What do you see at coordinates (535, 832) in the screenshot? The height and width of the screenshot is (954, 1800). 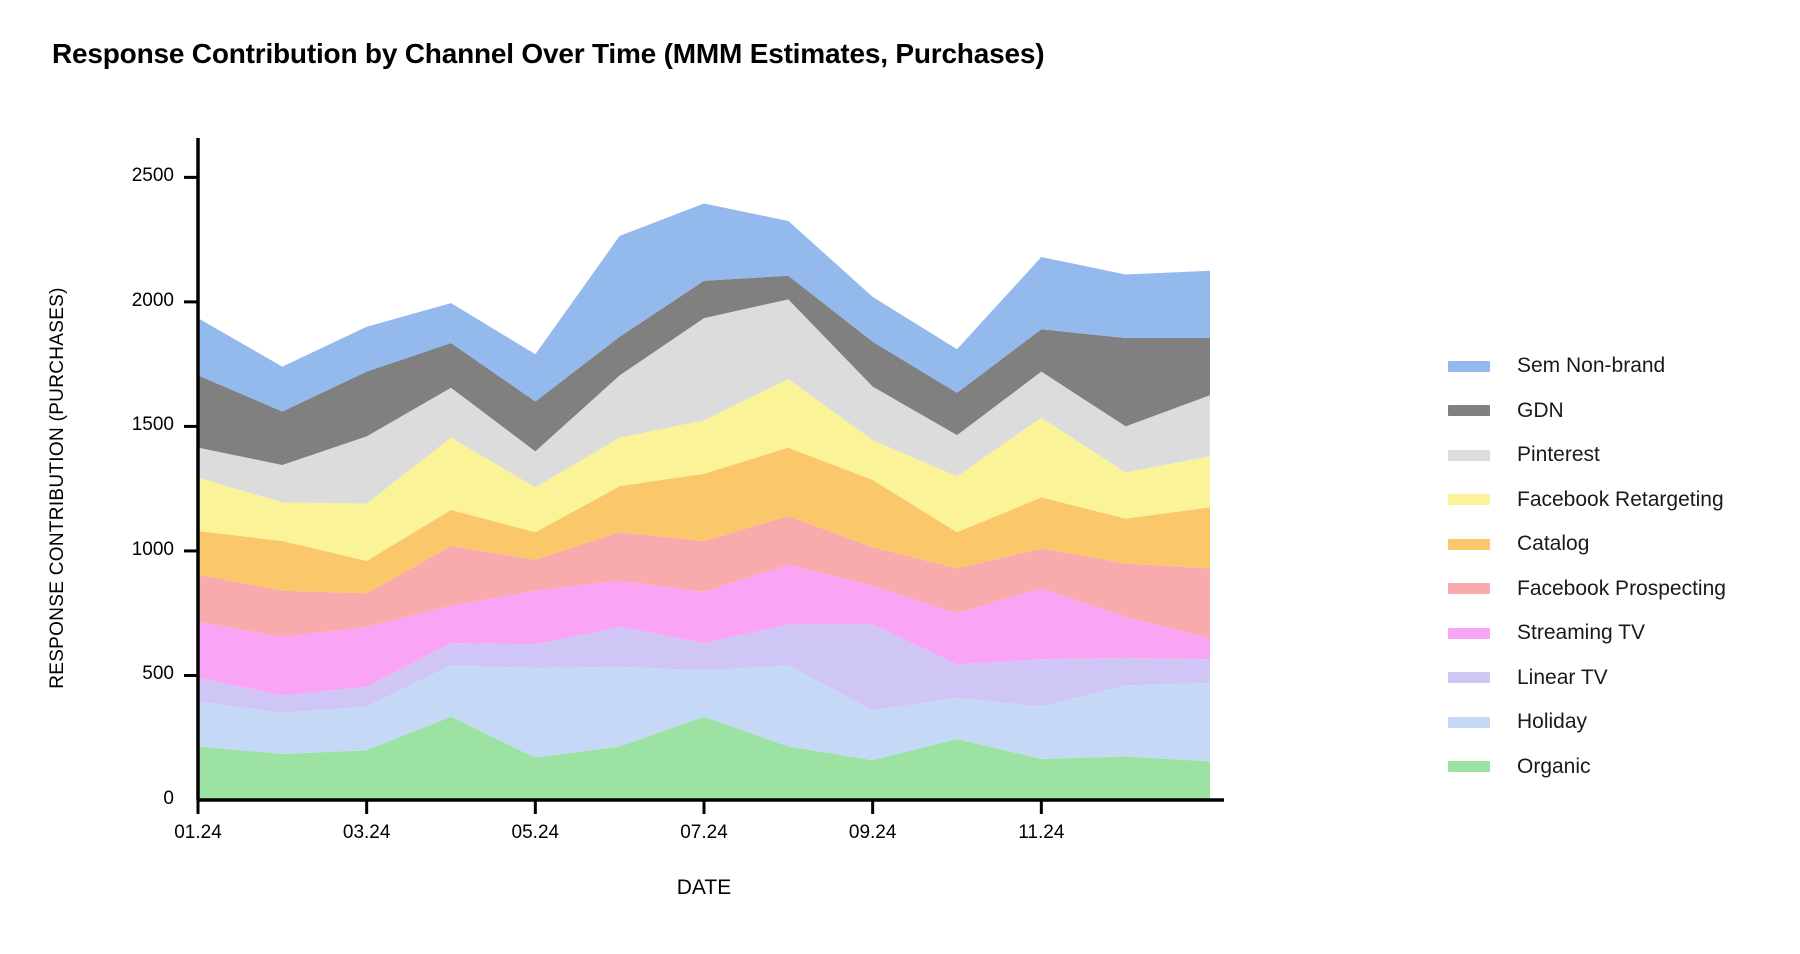 I see `x-tick-label-2: 05.24` at bounding box center [535, 832].